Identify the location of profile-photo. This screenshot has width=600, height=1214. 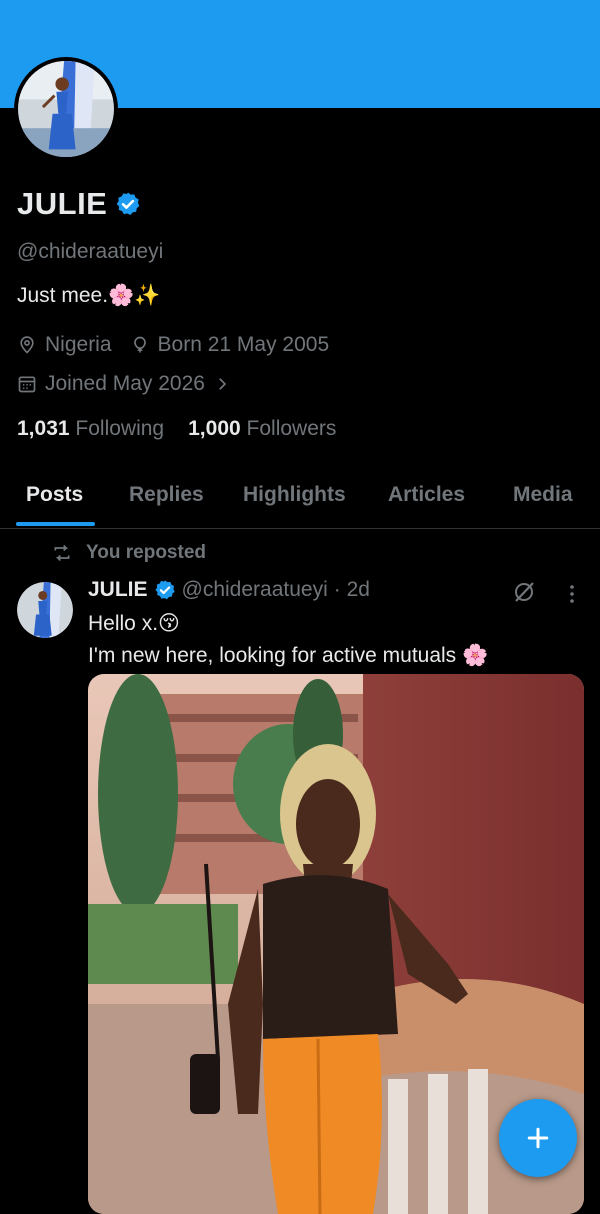
(66, 109).